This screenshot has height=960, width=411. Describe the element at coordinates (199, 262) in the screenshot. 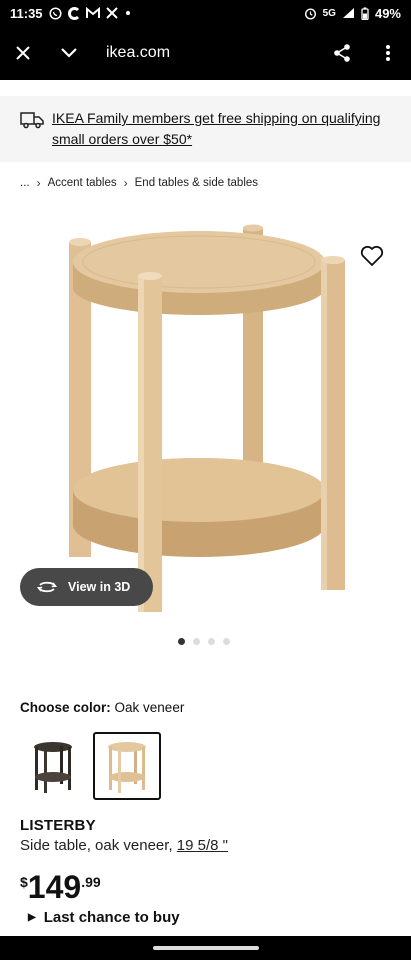

I see `table-top` at that location.